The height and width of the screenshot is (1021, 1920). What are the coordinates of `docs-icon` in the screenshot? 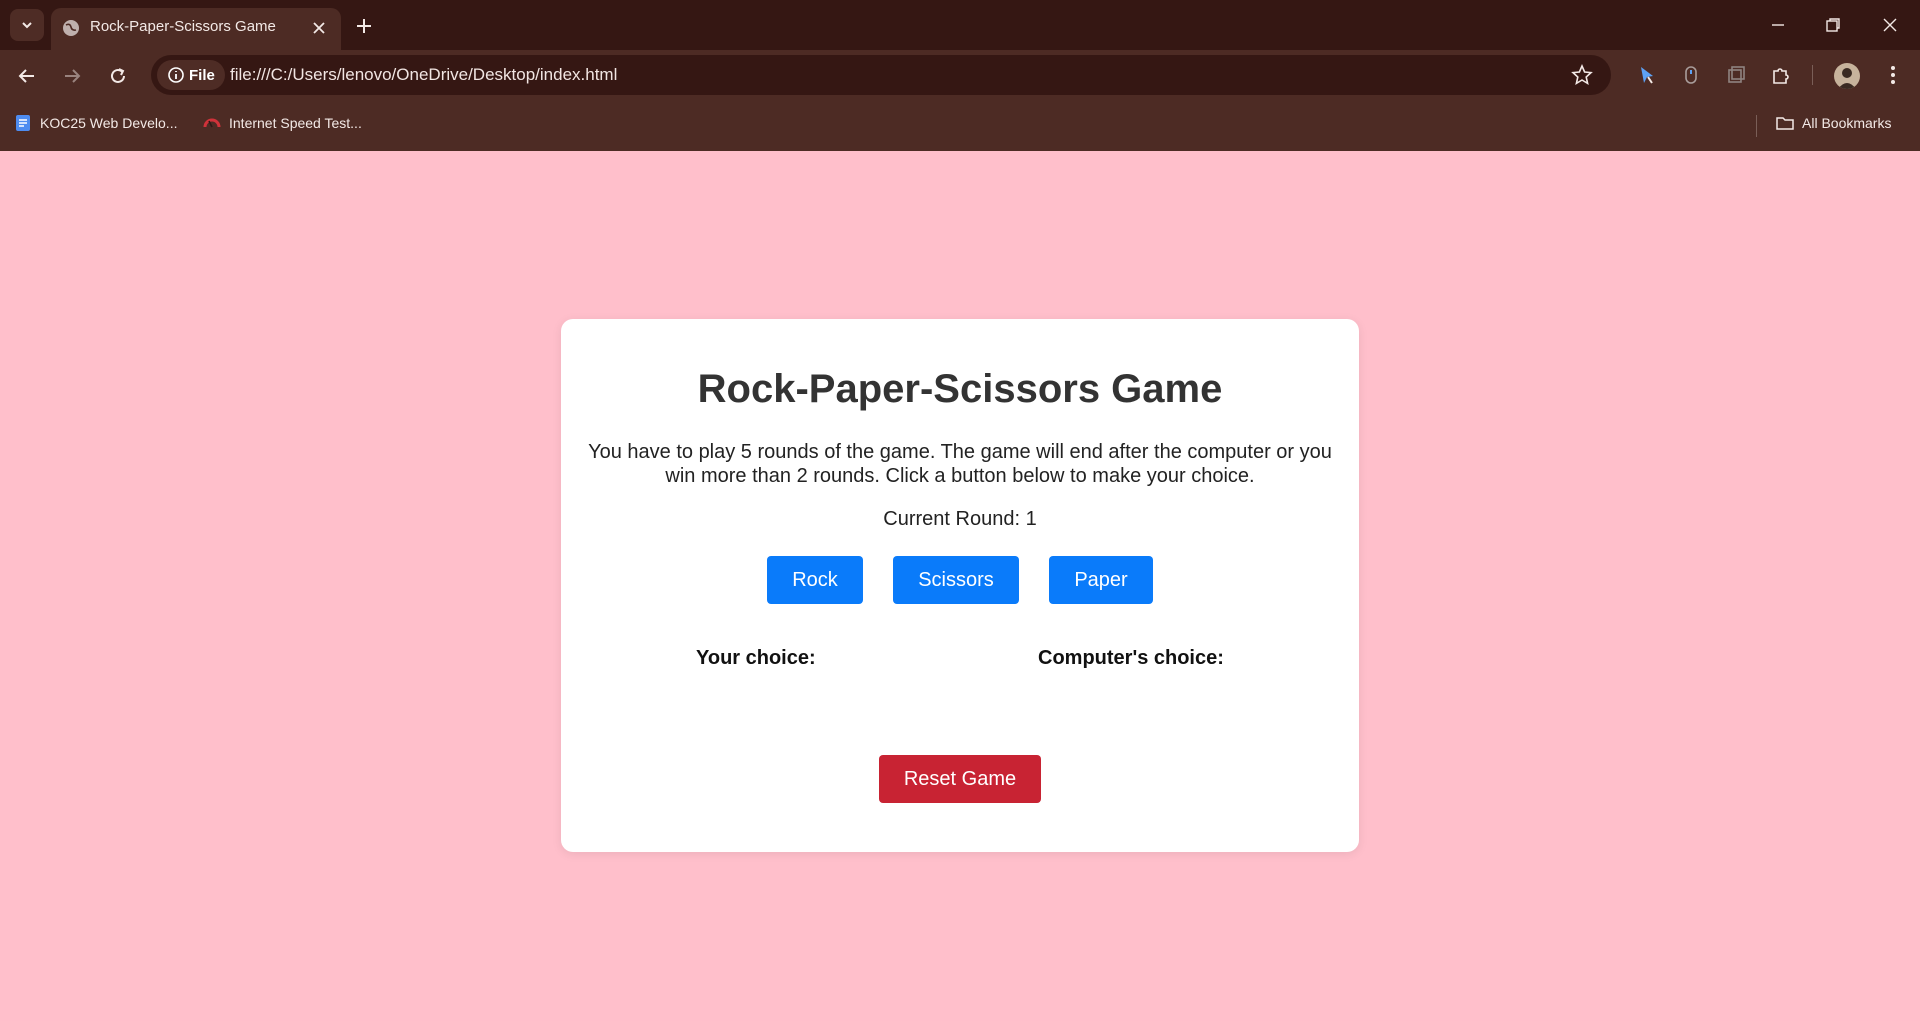 It's located at (23, 123).